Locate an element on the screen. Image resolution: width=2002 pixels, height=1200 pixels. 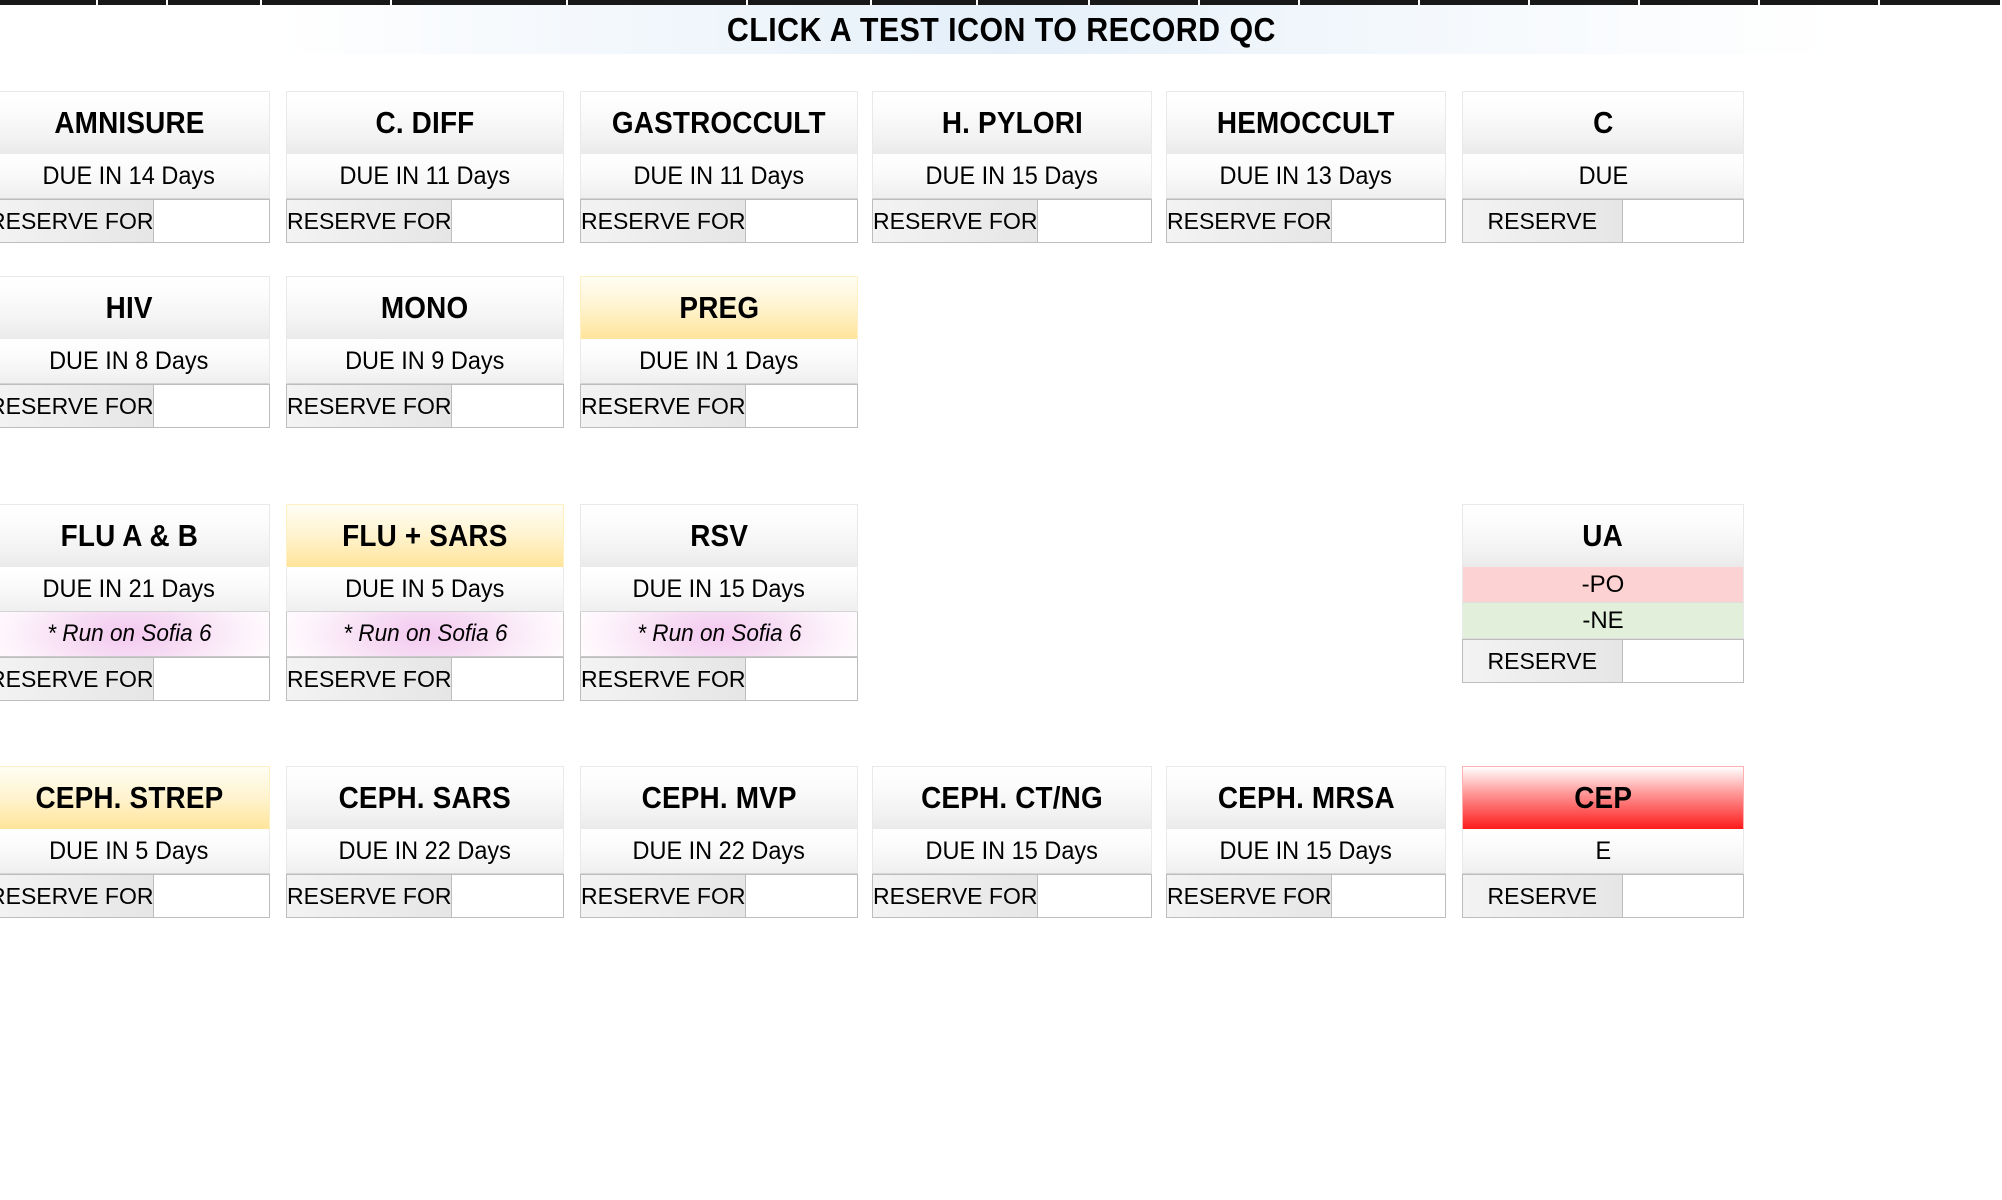
test-icon-gastroccult: GASTROCCULT is located at coordinates (719, 122).